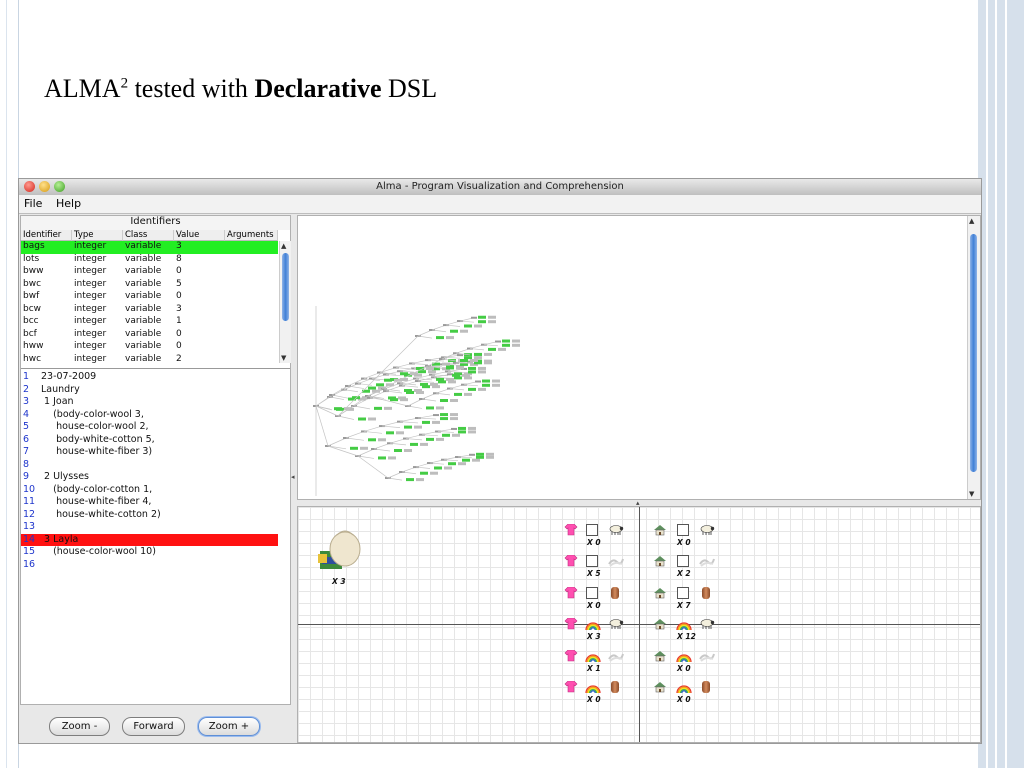 This screenshot has height=768, width=1024. I want to click on code-line: 4 (body-color-wool 3,, so click(149, 415).